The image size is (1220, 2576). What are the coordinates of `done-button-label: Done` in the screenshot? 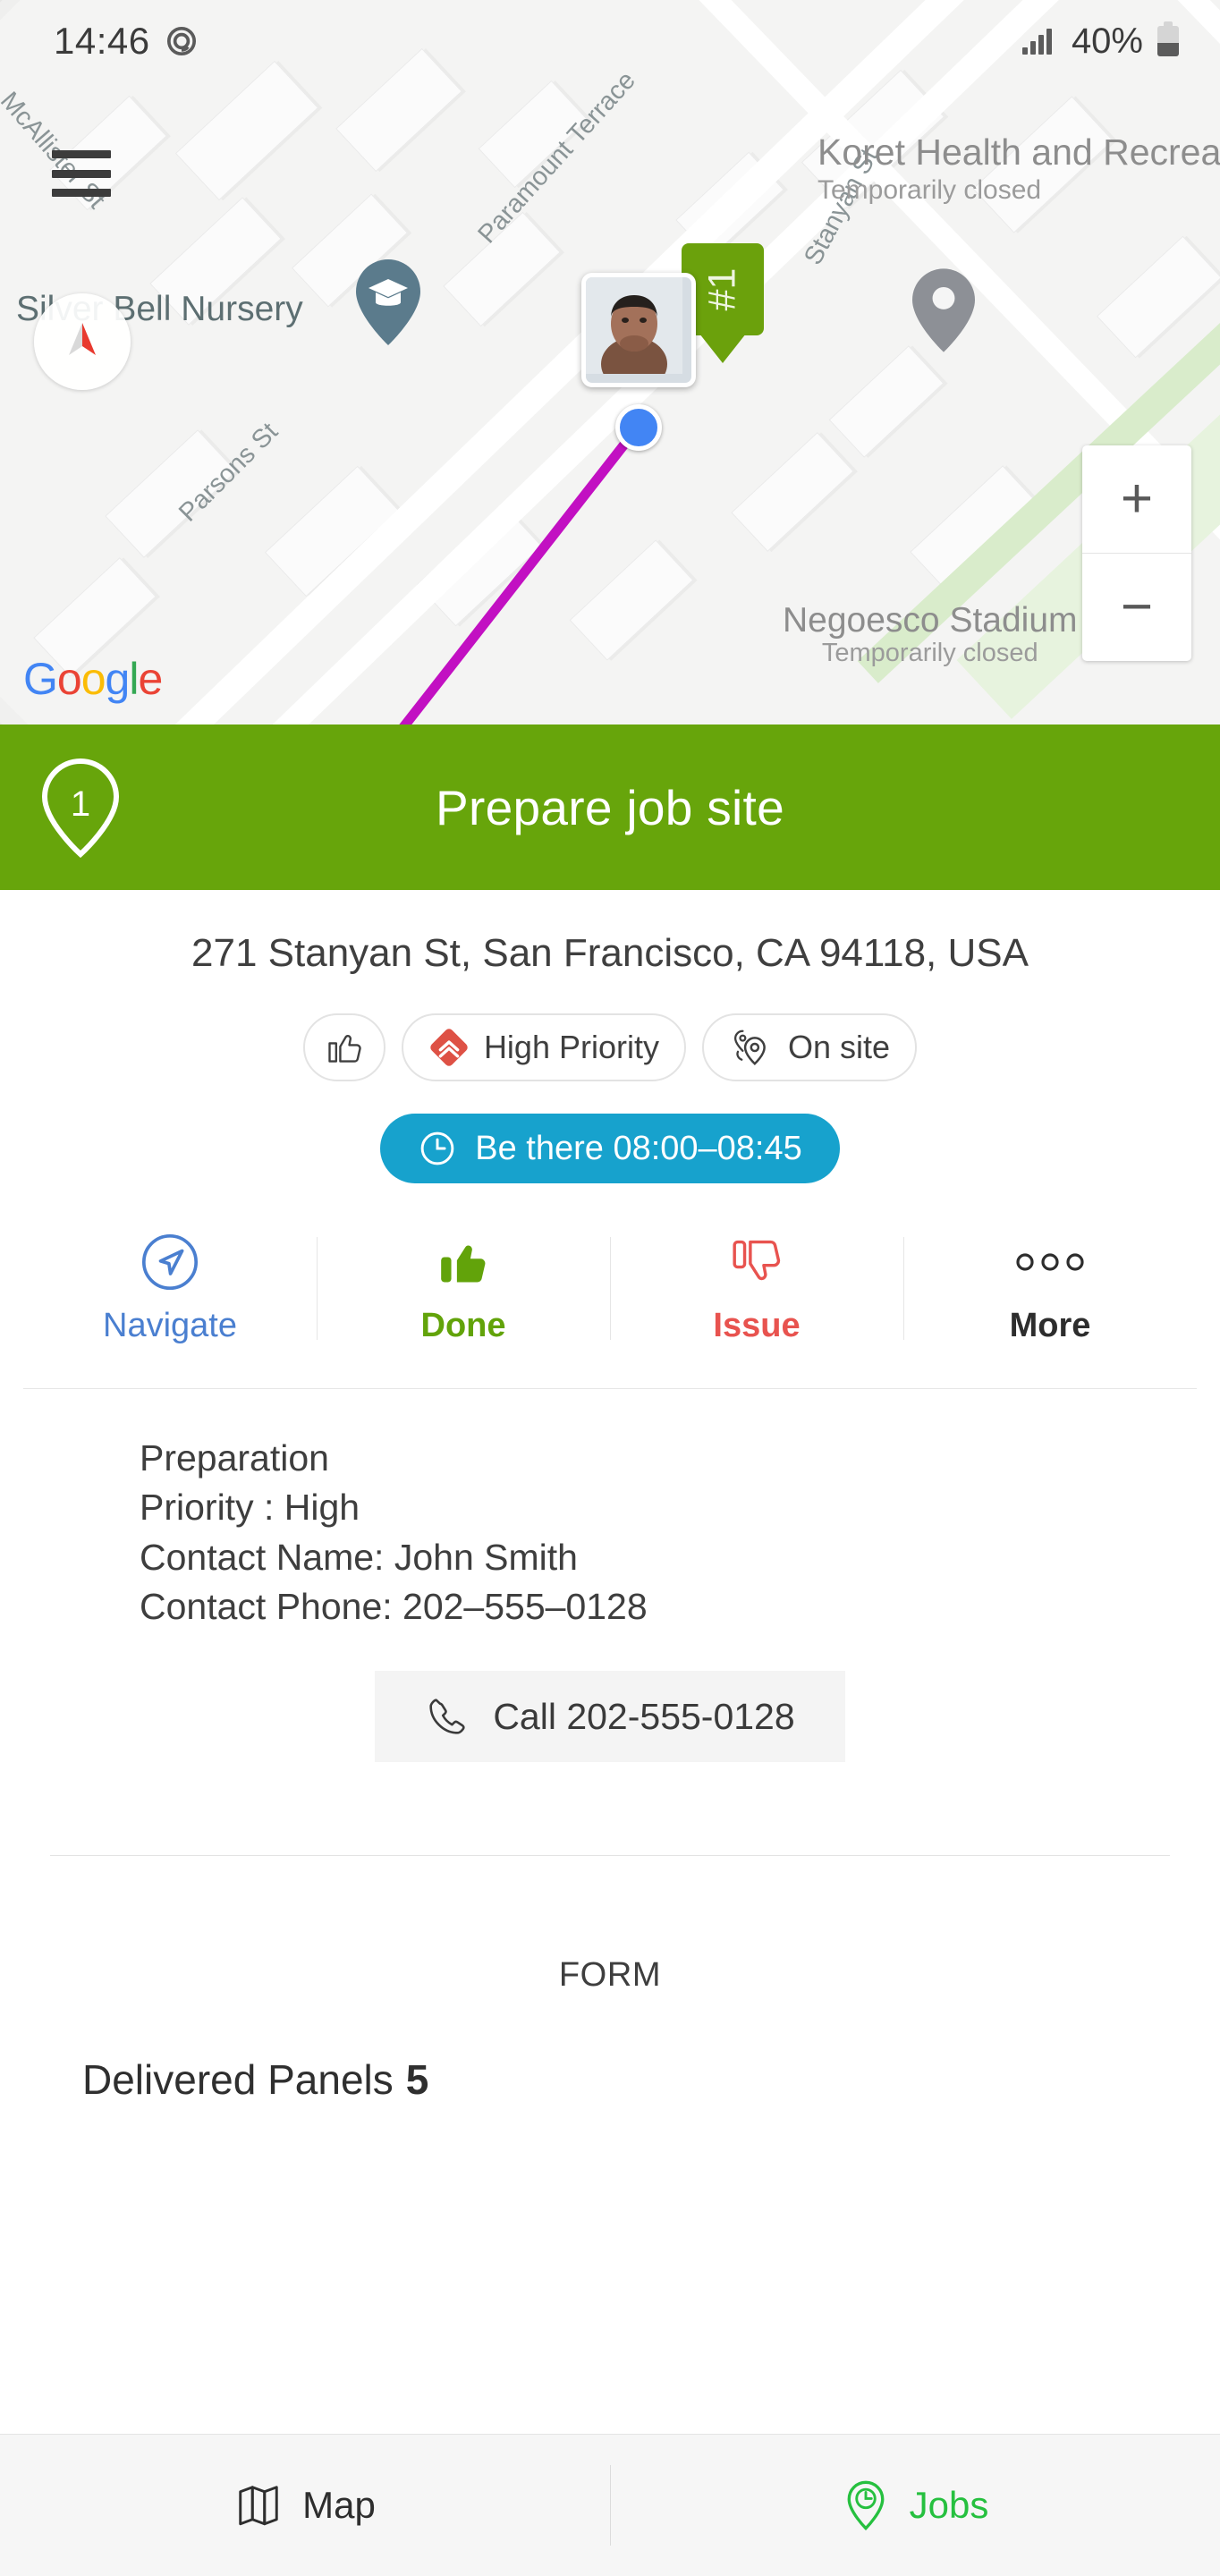 It's located at (463, 1325).